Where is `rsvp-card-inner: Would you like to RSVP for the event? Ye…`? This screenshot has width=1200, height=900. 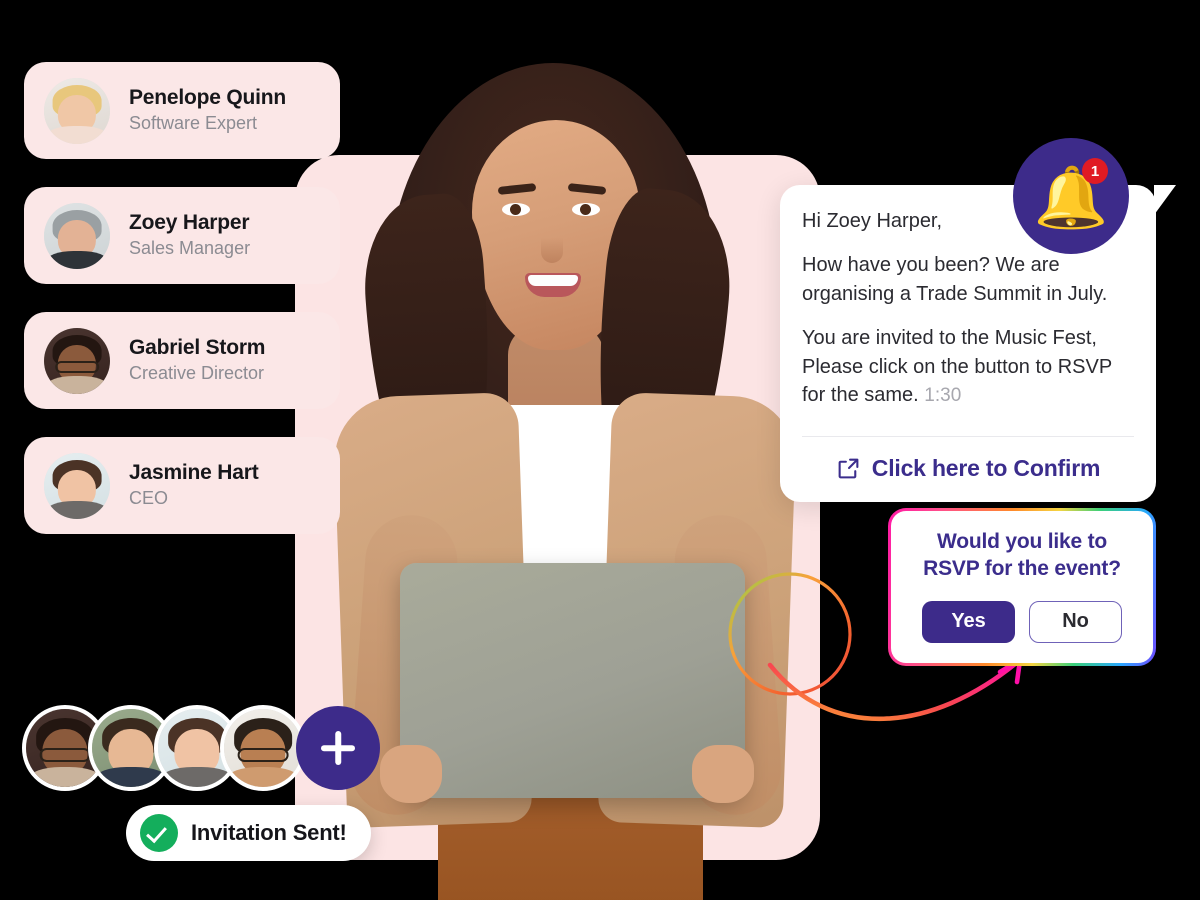
rsvp-card-inner: Would you like to RSVP for the event? Ye… is located at coordinates (1022, 587).